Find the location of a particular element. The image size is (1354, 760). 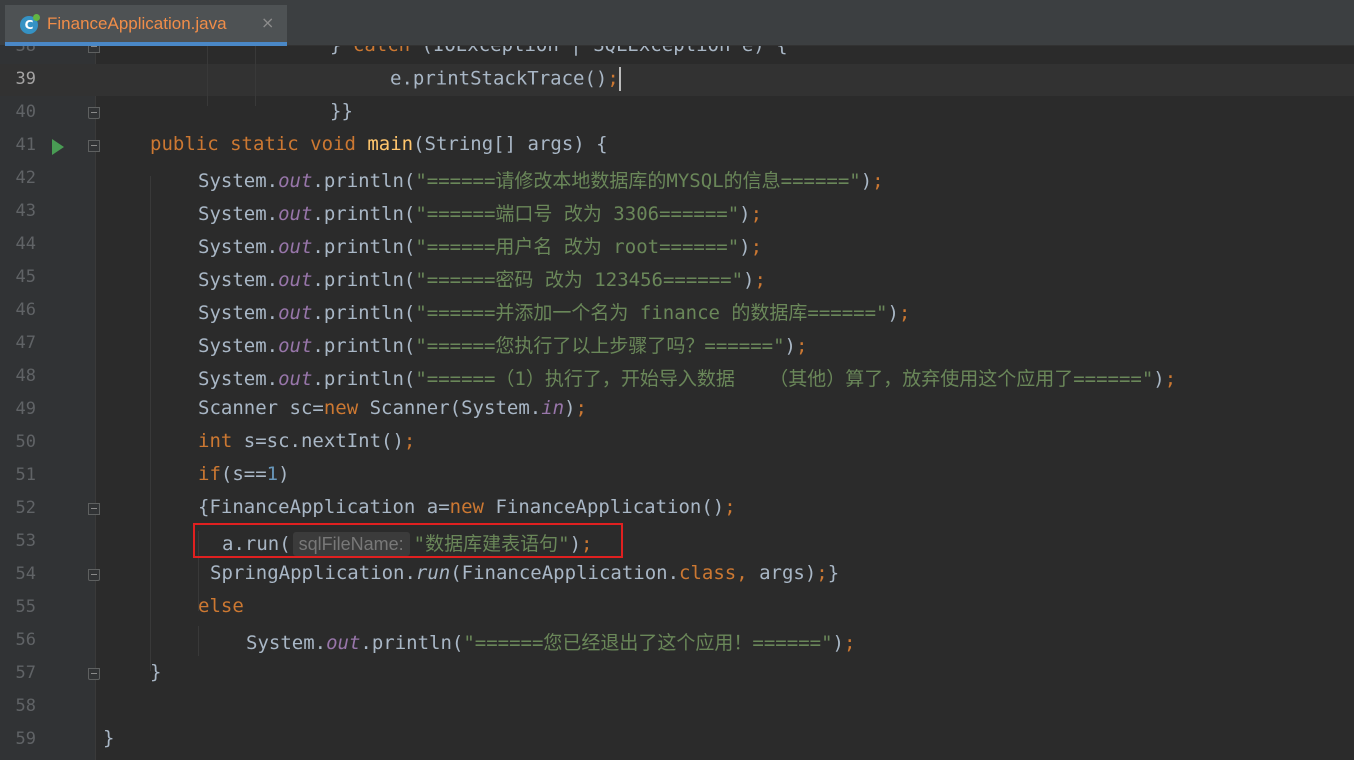

close-icon: × is located at coordinates (267, 22).